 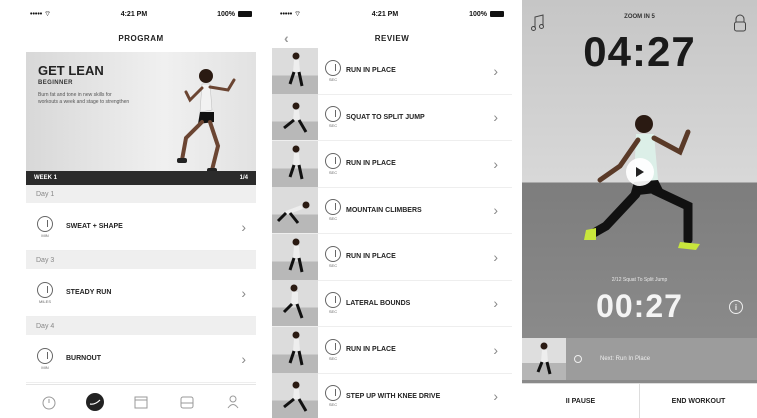 I want to click on page-title: PROGRAM, so click(x=141, y=38).